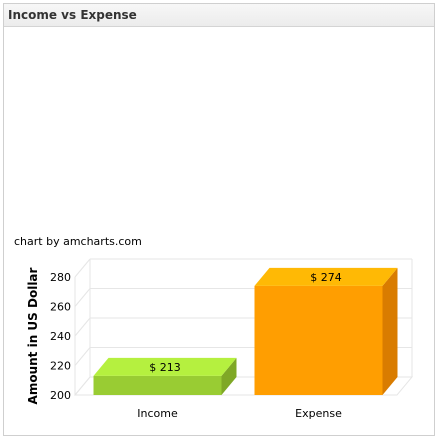 The image size is (438, 439). What do you see at coordinates (60, 336) in the screenshot?
I see `y-tick-label: 240` at bounding box center [60, 336].